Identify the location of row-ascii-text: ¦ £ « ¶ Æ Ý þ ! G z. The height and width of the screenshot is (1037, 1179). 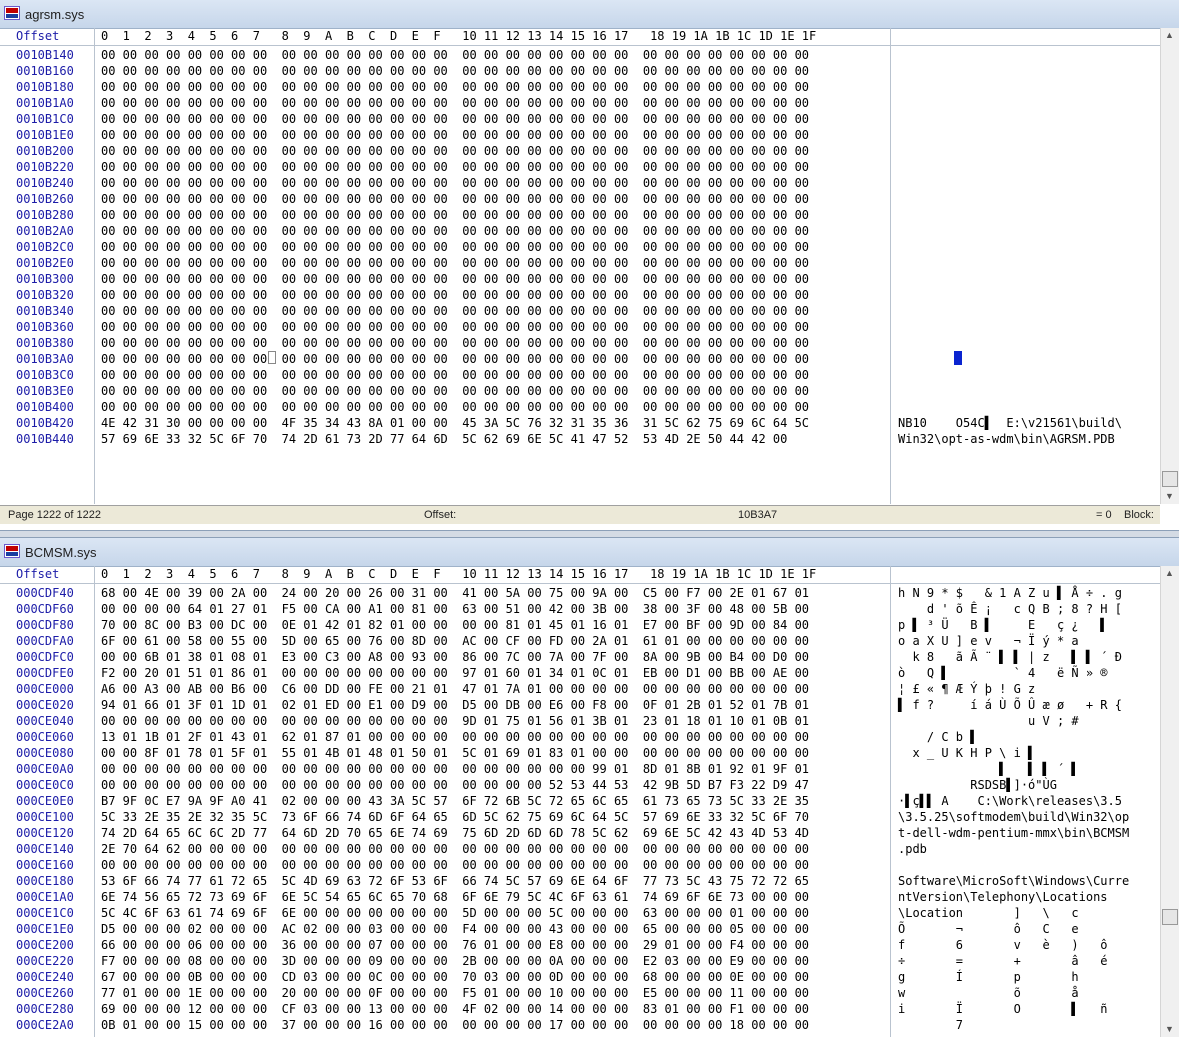
(966, 689).